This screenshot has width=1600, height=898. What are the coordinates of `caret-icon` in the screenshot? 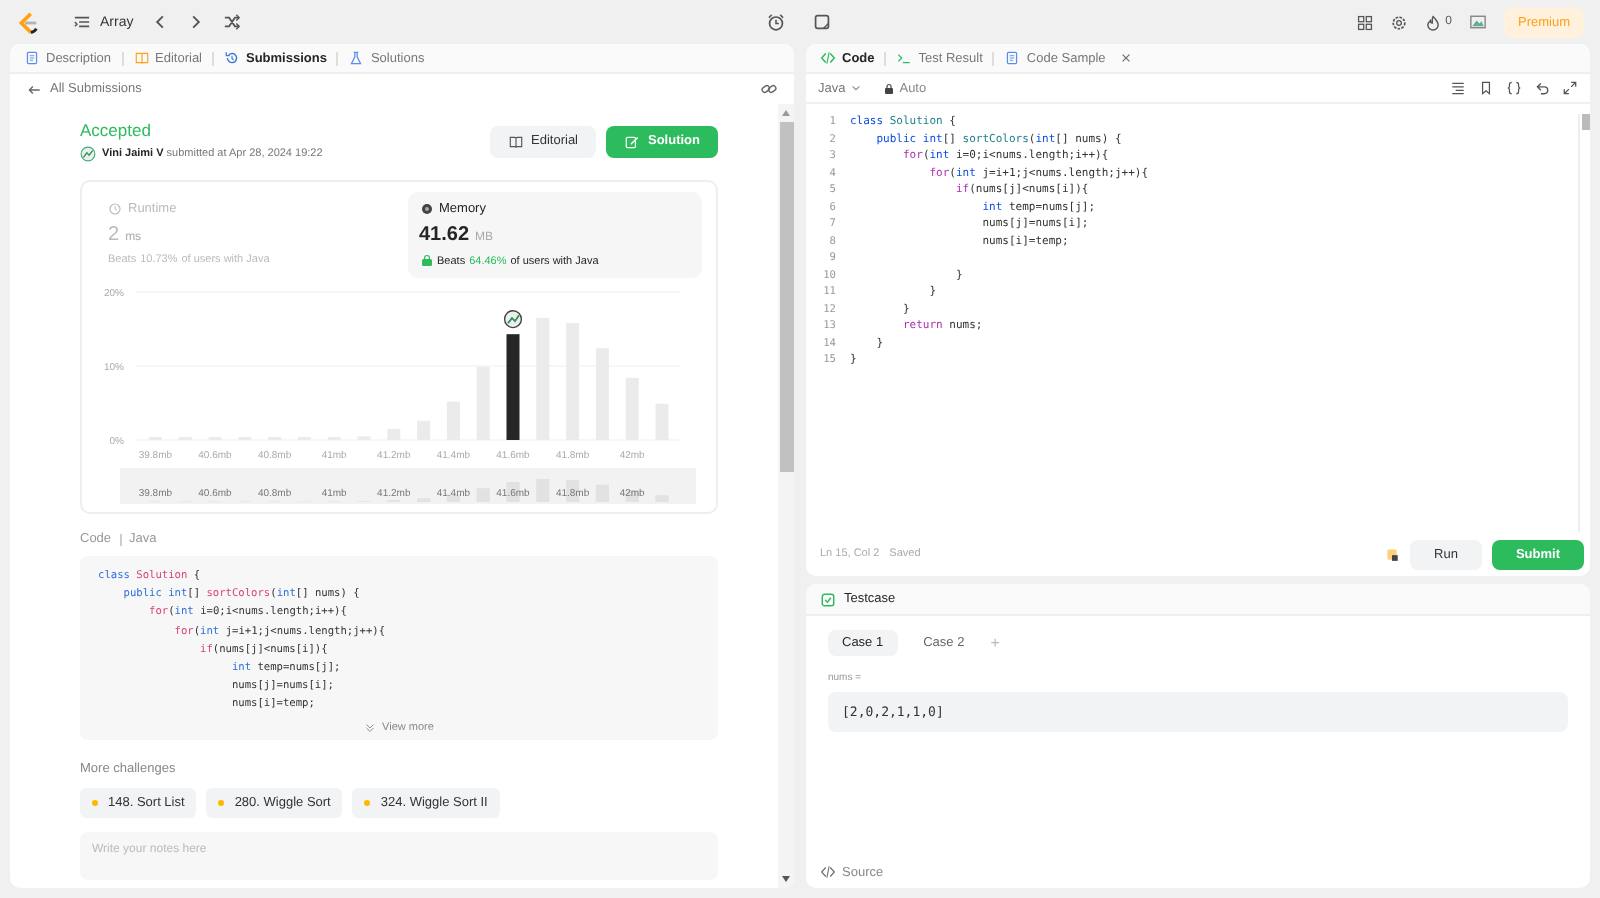 It's located at (855, 88).